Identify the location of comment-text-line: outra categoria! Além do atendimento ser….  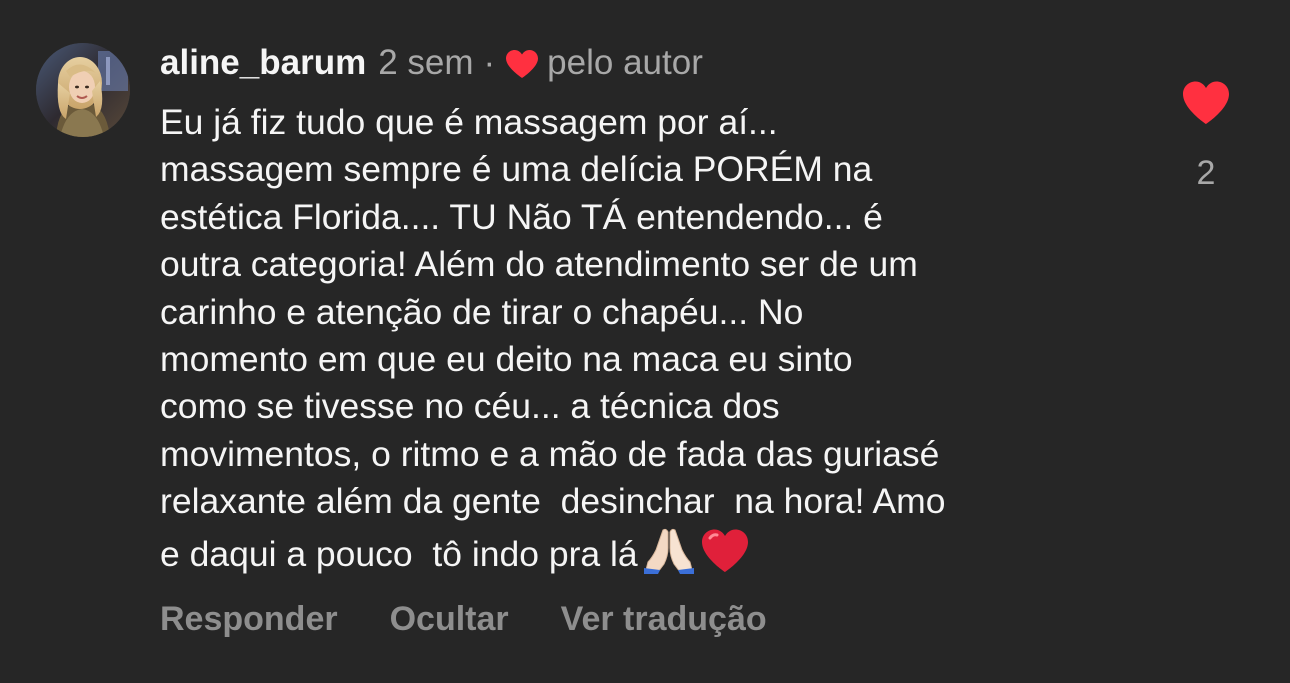
(539, 264).